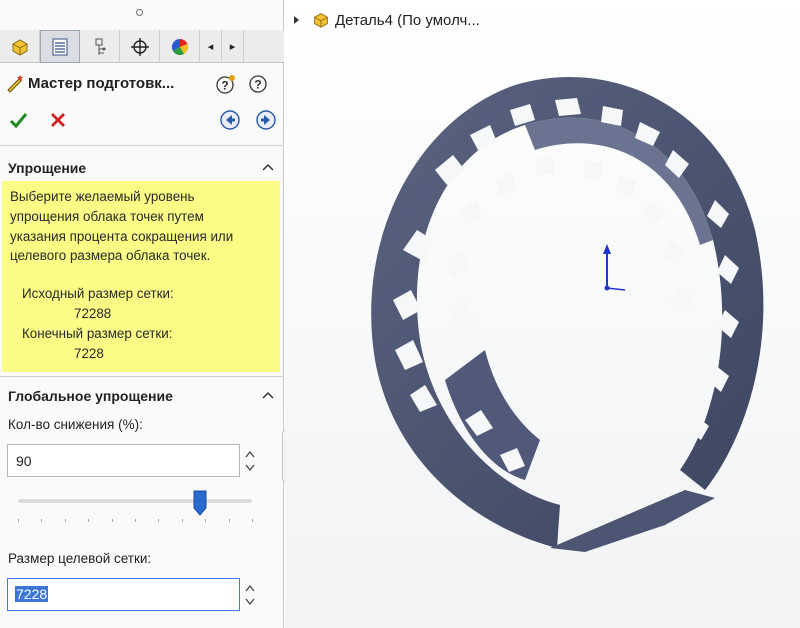 This screenshot has width=800, height=628. I want to click on info-line: целевого размера облака точек., so click(110, 256).